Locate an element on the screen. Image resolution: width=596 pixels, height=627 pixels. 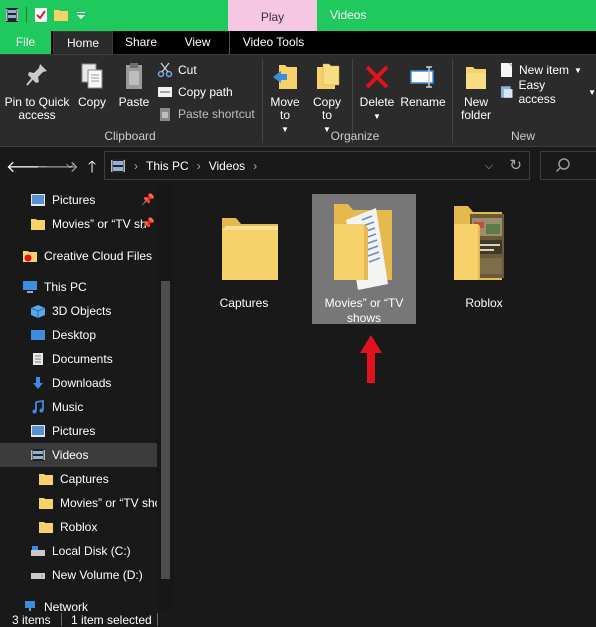
nav-item-documents: Documents is located at coordinates (78, 359).